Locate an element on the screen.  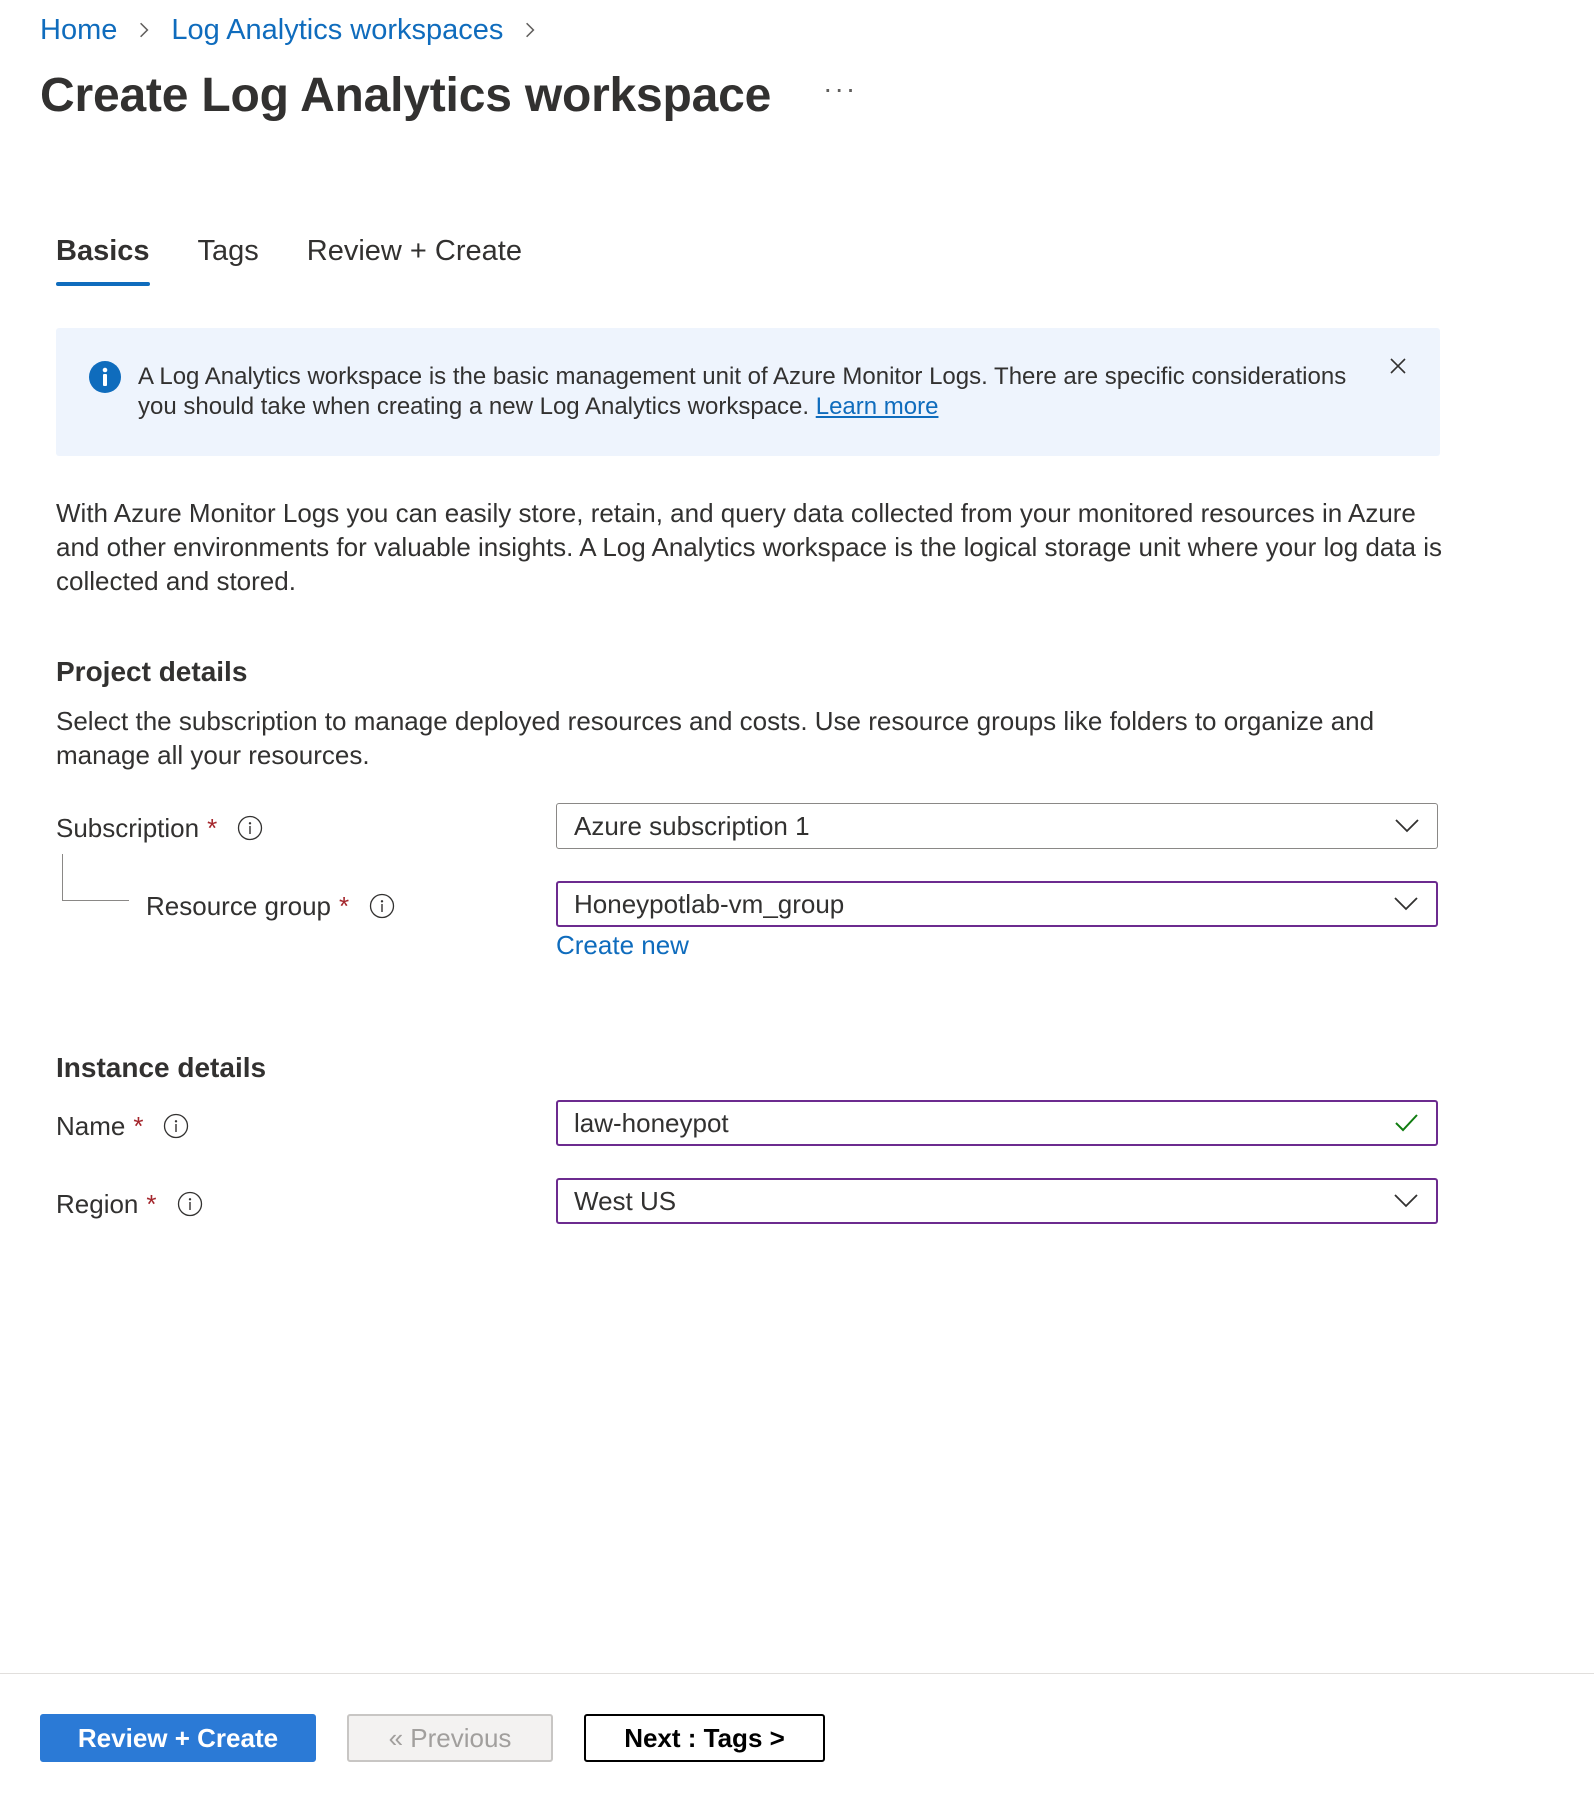
previous-button: « Previous is located at coordinates (450, 1738).